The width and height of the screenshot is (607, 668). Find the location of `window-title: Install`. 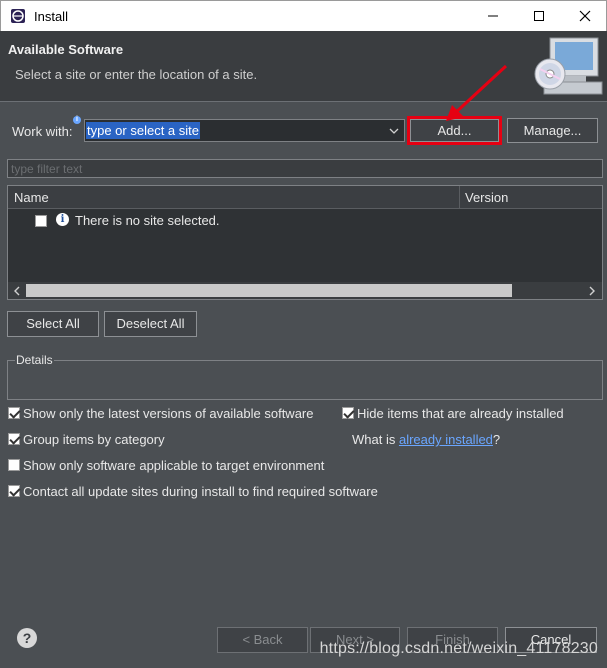

window-title: Install is located at coordinates (51, 16).